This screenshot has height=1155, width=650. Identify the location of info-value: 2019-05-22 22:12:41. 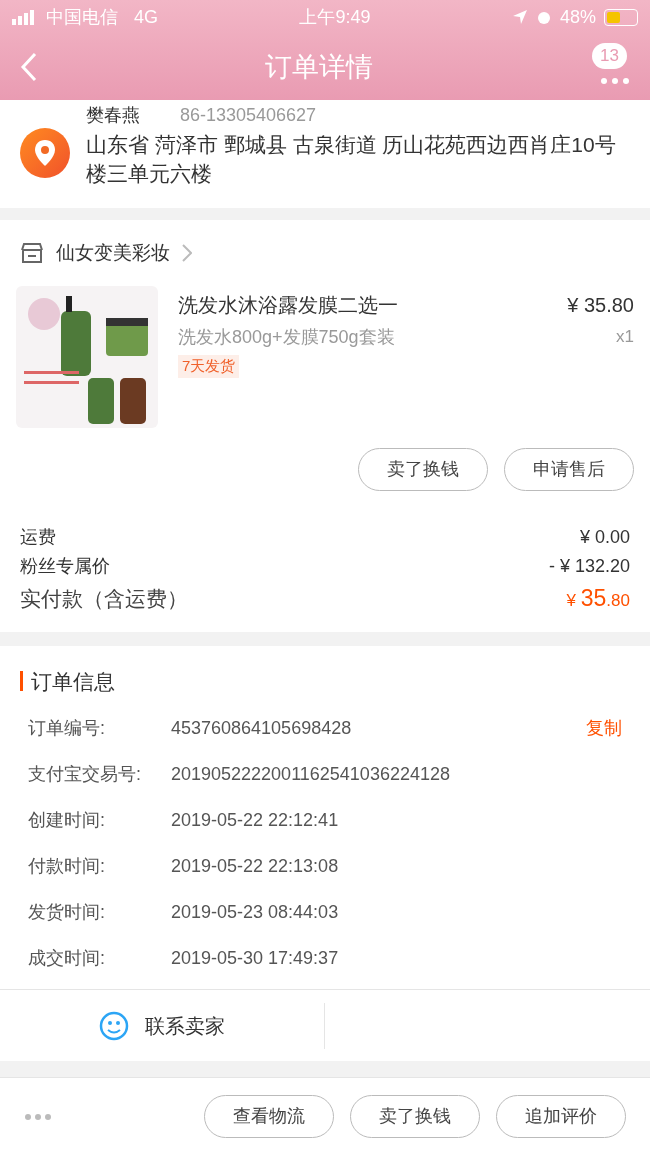
(255, 820).